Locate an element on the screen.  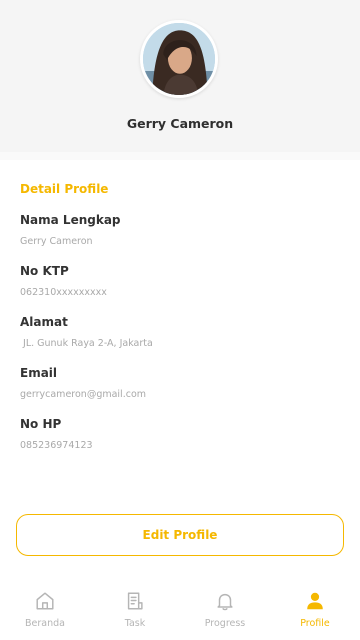
task-icon is located at coordinates (135, 601).